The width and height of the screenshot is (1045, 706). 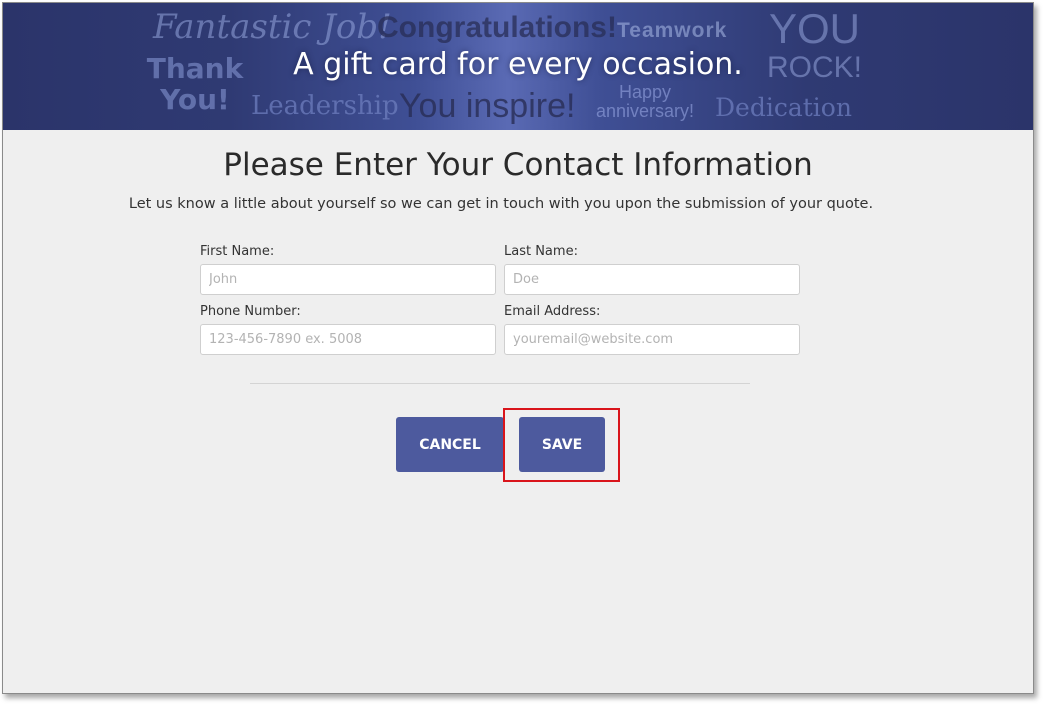 I want to click on banner-word: Happy anniversary!, so click(x=645, y=101).